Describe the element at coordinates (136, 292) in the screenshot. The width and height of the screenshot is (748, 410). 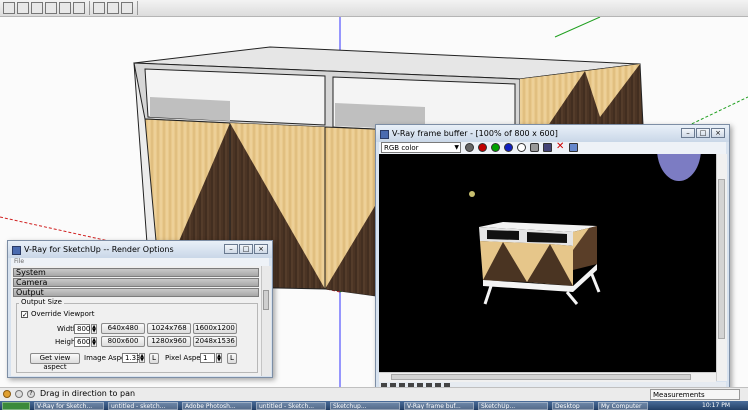
I see `rollout-output: Output` at that location.